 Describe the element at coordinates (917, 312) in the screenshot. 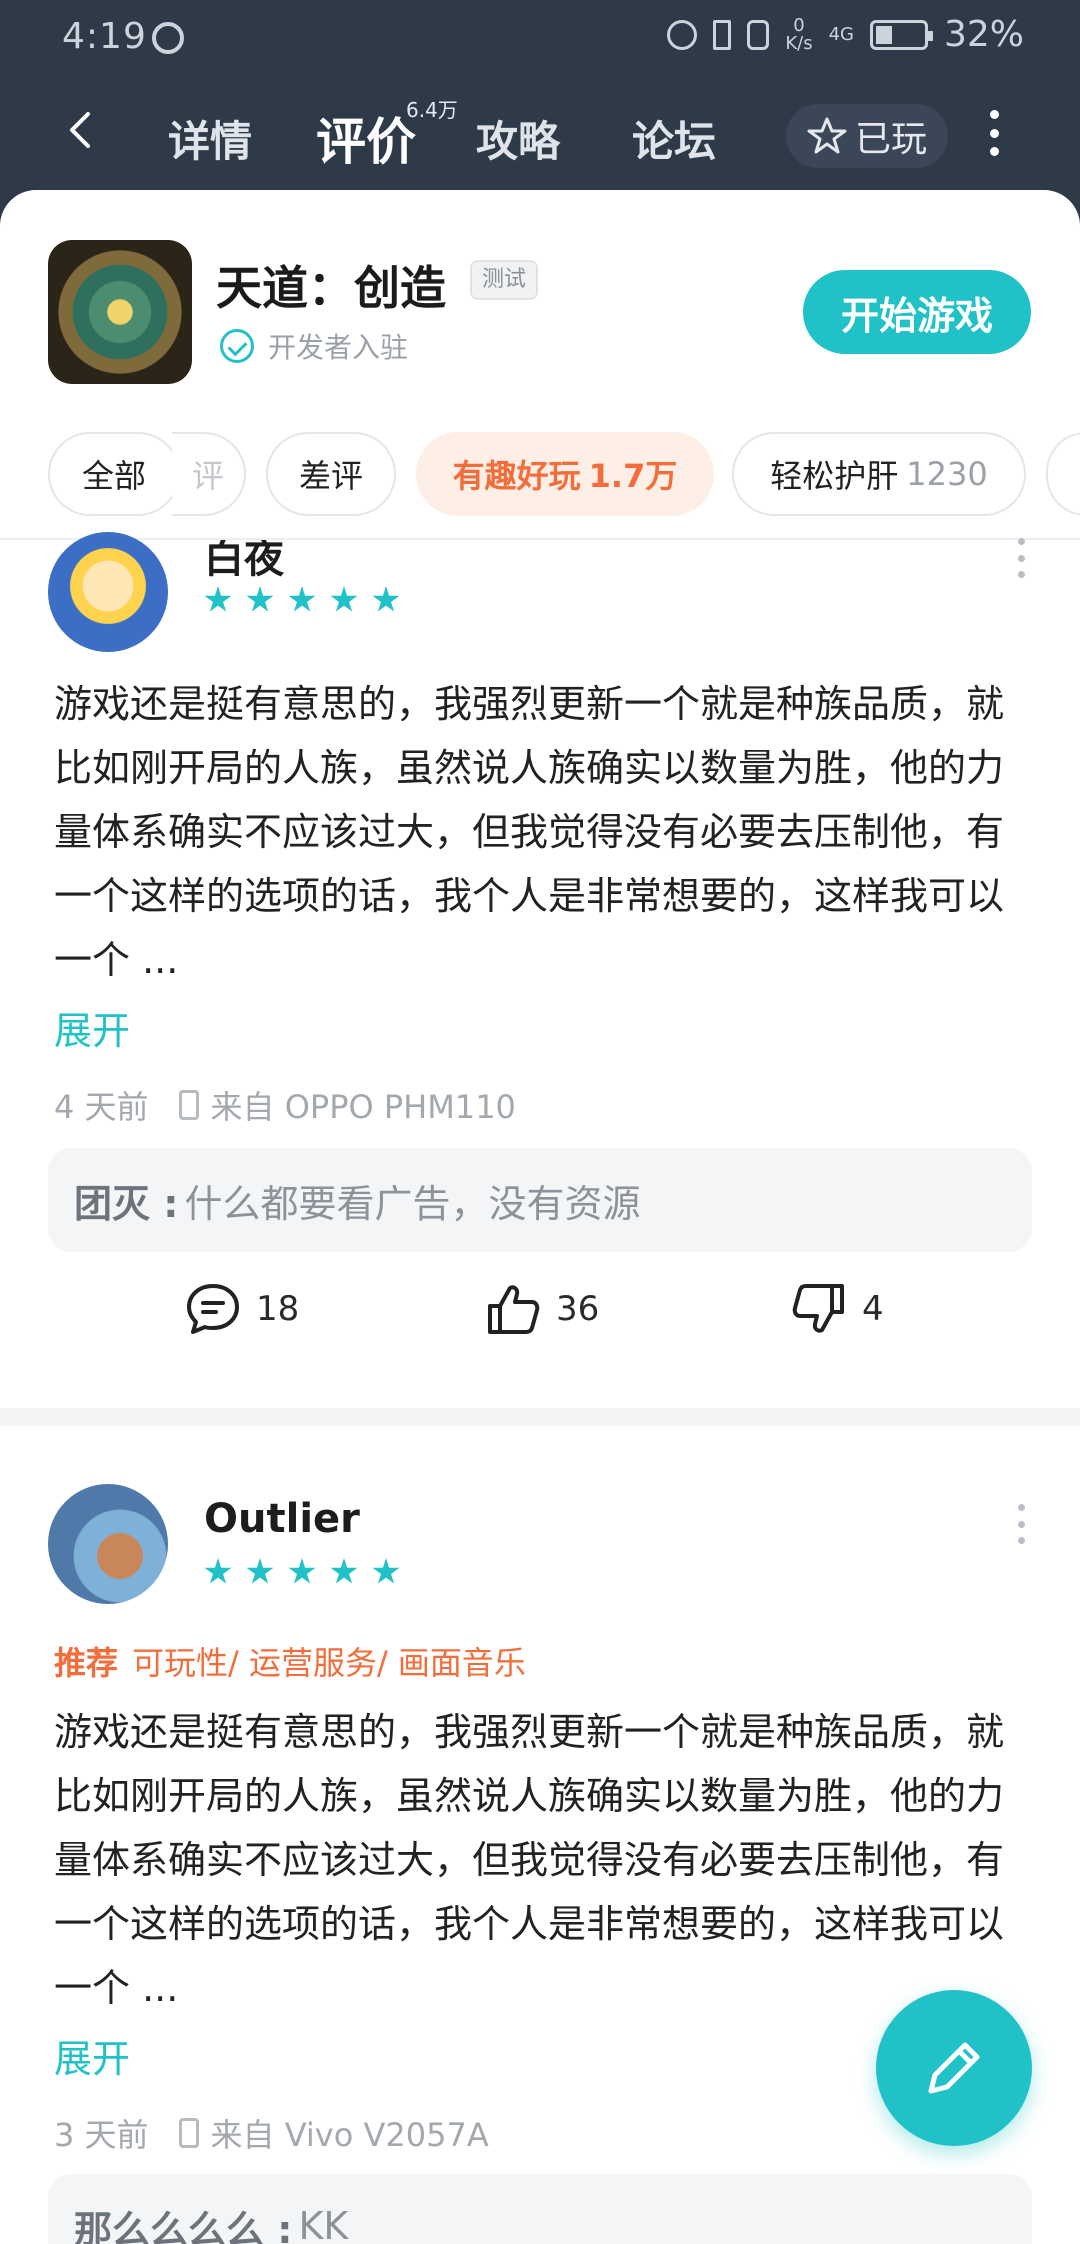

I see `start-game-button: 开始游戏` at that location.